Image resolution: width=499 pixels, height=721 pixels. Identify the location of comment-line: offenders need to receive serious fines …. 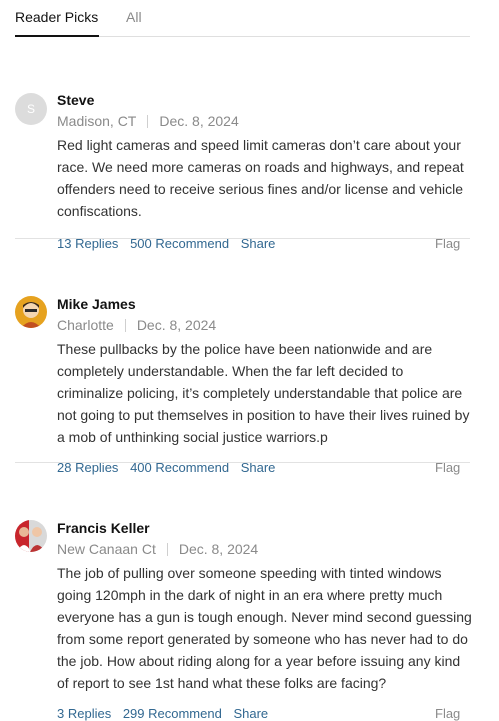
(260, 189).